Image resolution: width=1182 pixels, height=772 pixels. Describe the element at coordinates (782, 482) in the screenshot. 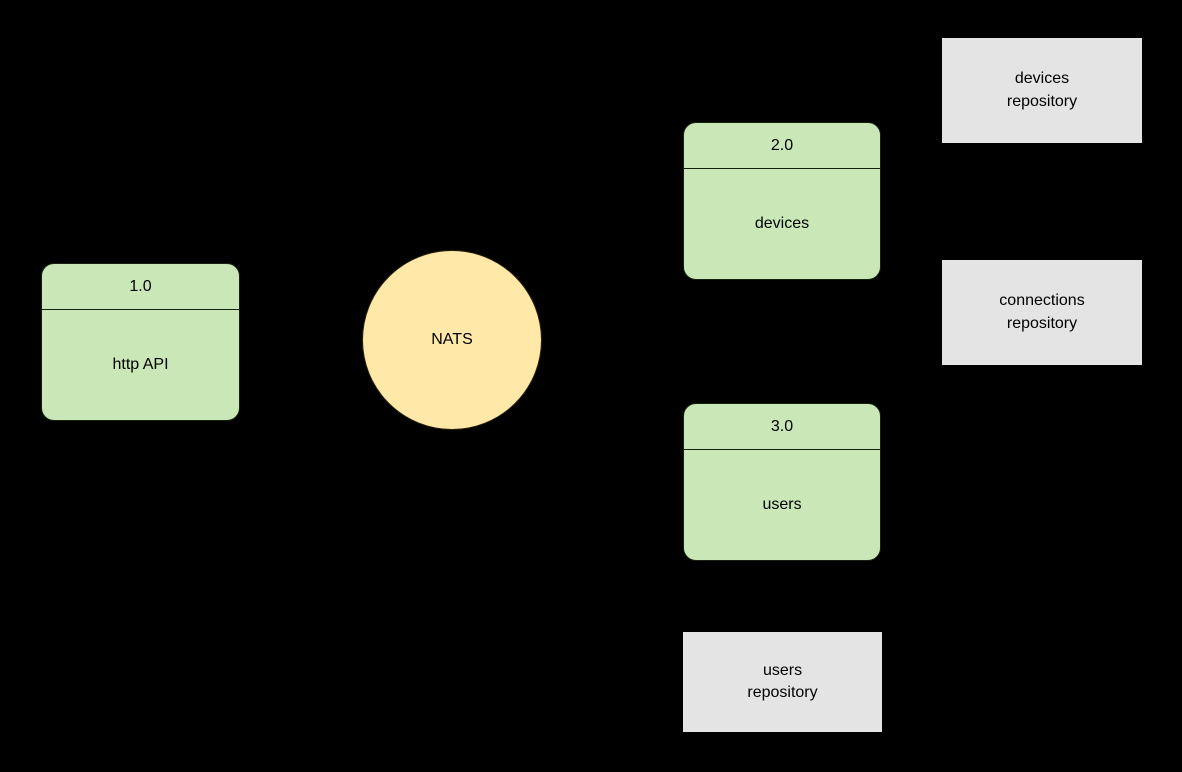

I see `process-node-users: 3.0 users` at that location.